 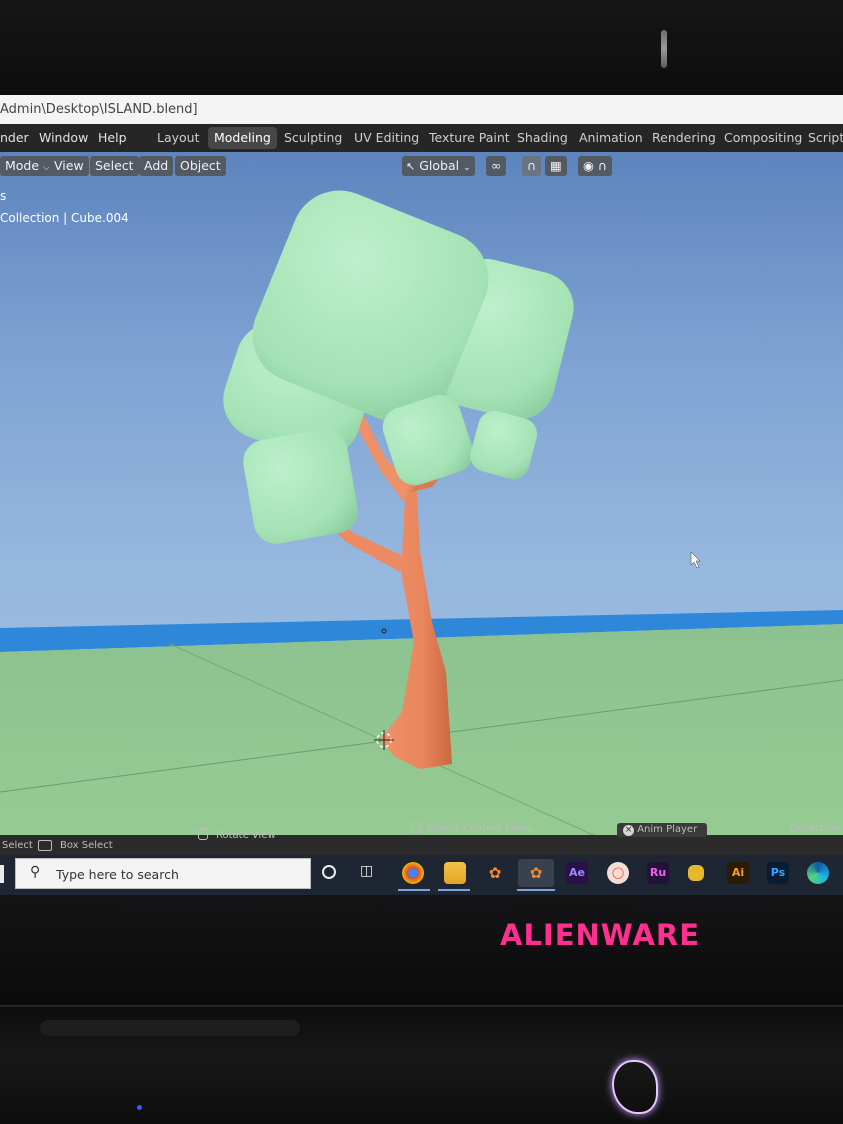 I want to click on tab-shading: Shading, so click(x=542, y=138).